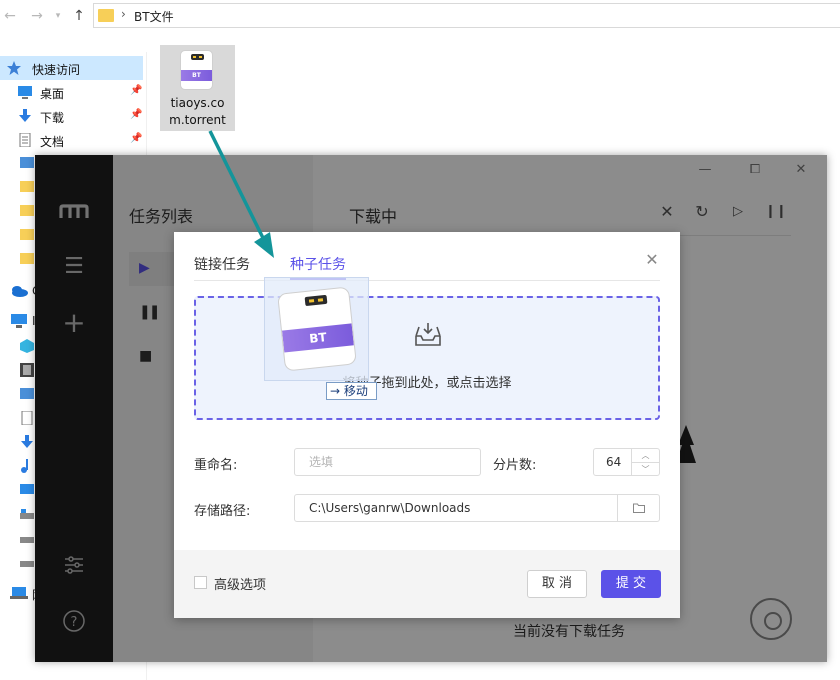 The height and width of the screenshot is (680, 840). What do you see at coordinates (645, 468) in the screenshot?
I see `chevron-down-icon: ﹀` at bounding box center [645, 468].